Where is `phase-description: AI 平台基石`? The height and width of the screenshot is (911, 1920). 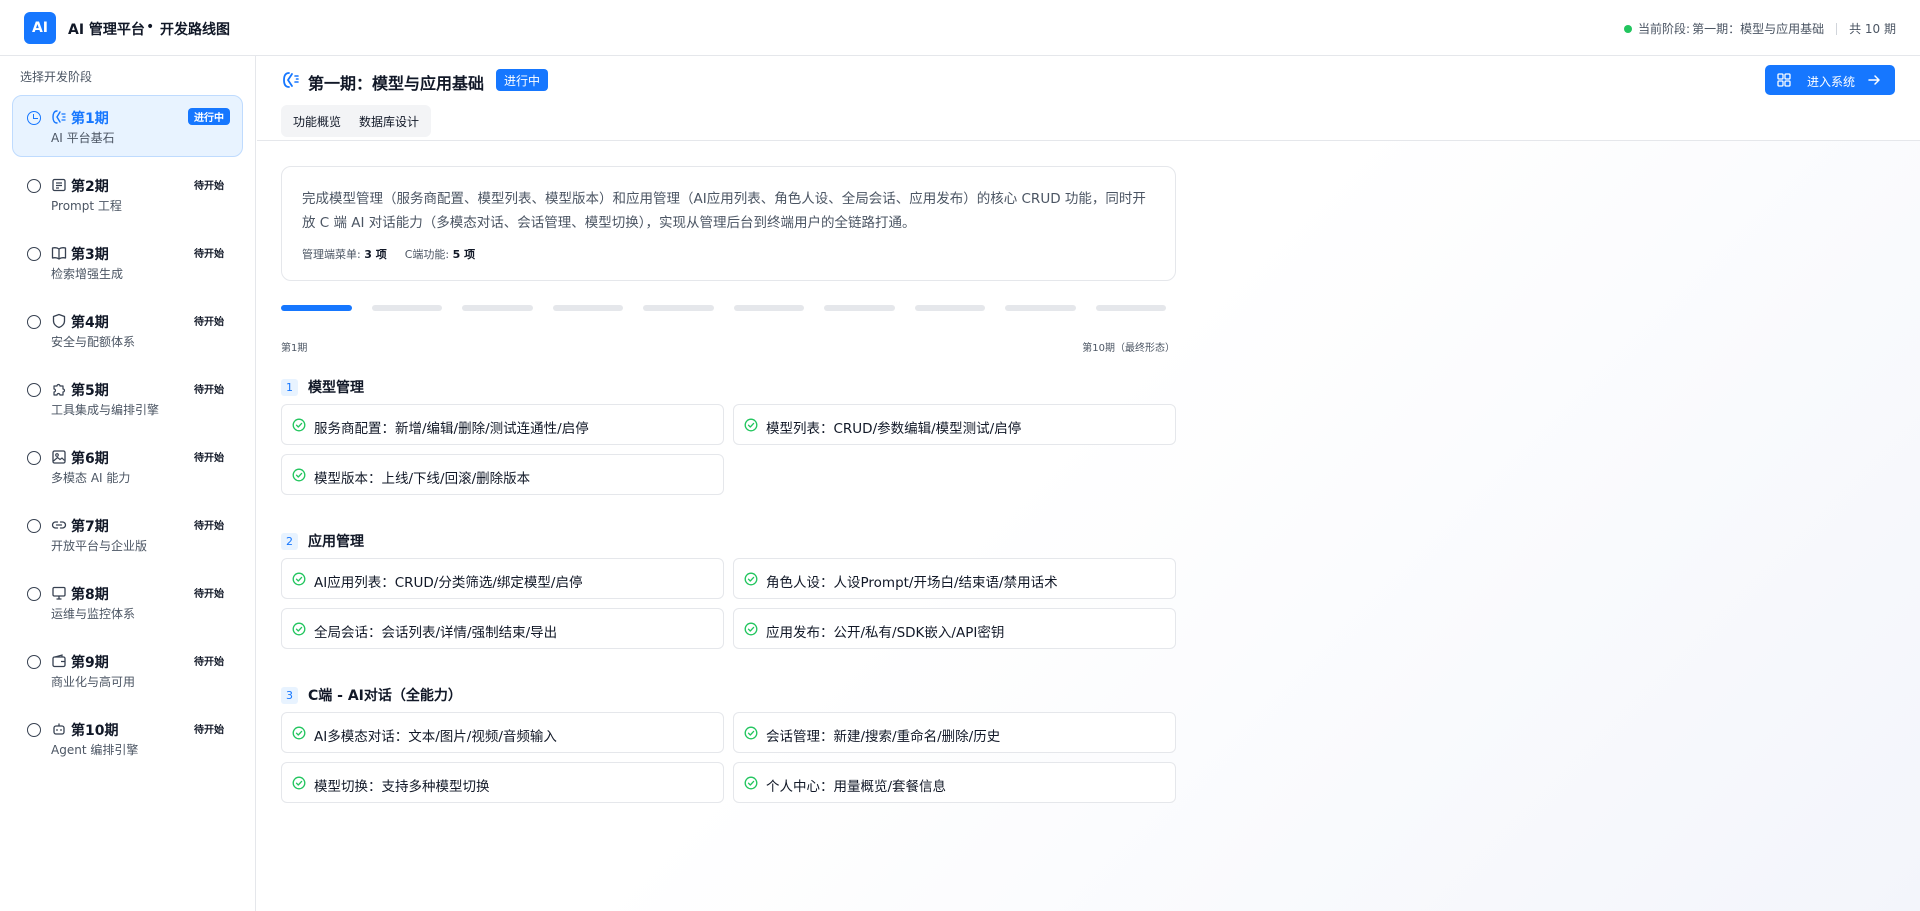 phase-description: AI 平台基石 is located at coordinates (83, 138).